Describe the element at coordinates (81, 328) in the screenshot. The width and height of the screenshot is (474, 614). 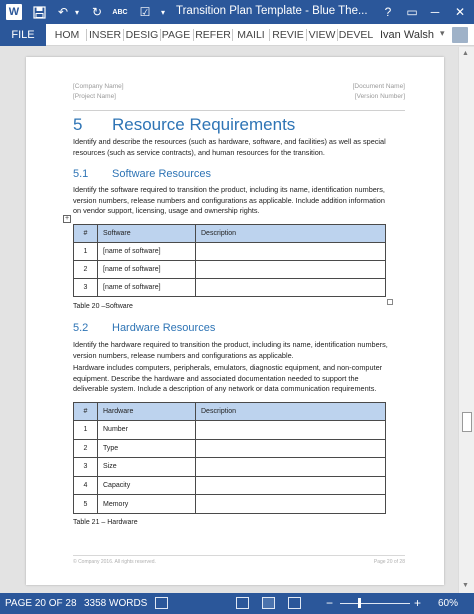
I see `subsection-number: 5.2` at that location.